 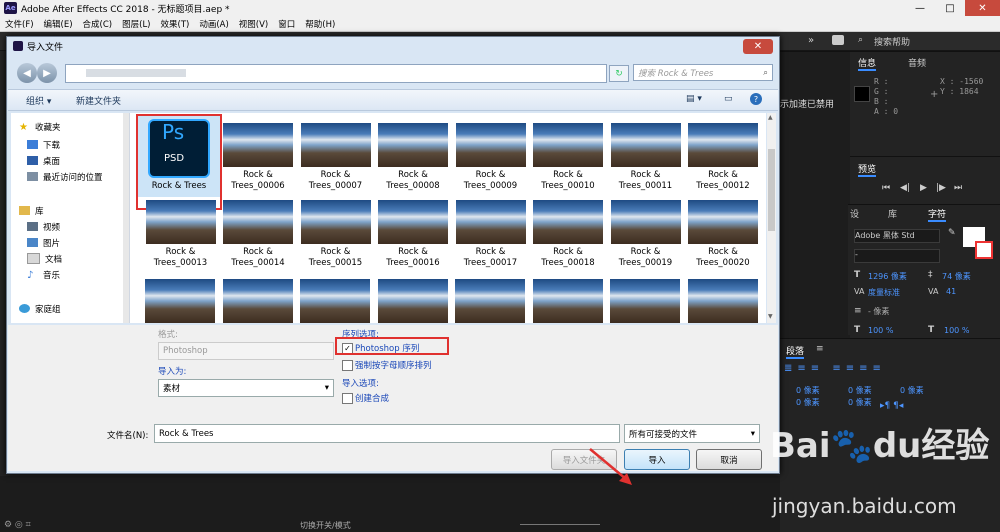 What do you see at coordinates (835, 368) in the screenshot?
I see `align-buttons: ≣≡≡ ≡≡≡≡` at bounding box center [835, 368].